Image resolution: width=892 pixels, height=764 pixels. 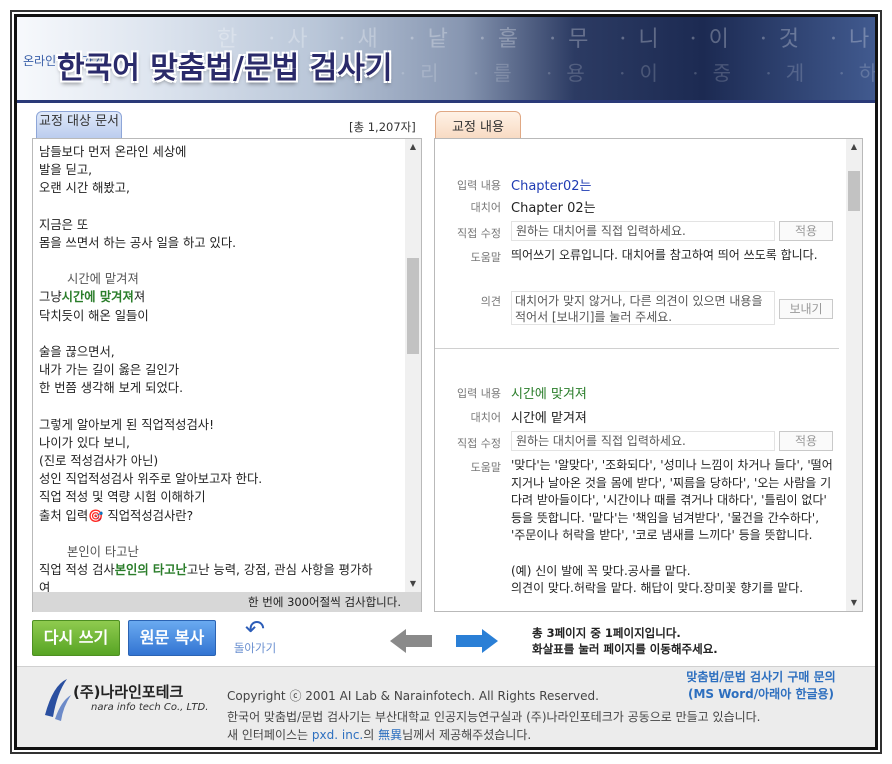 What do you see at coordinates (625, 649) in the screenshot?
I see `pager-line-2: 화살표를 눌러 페이지를 이동해주세요.` at bounding box center [625, 649].